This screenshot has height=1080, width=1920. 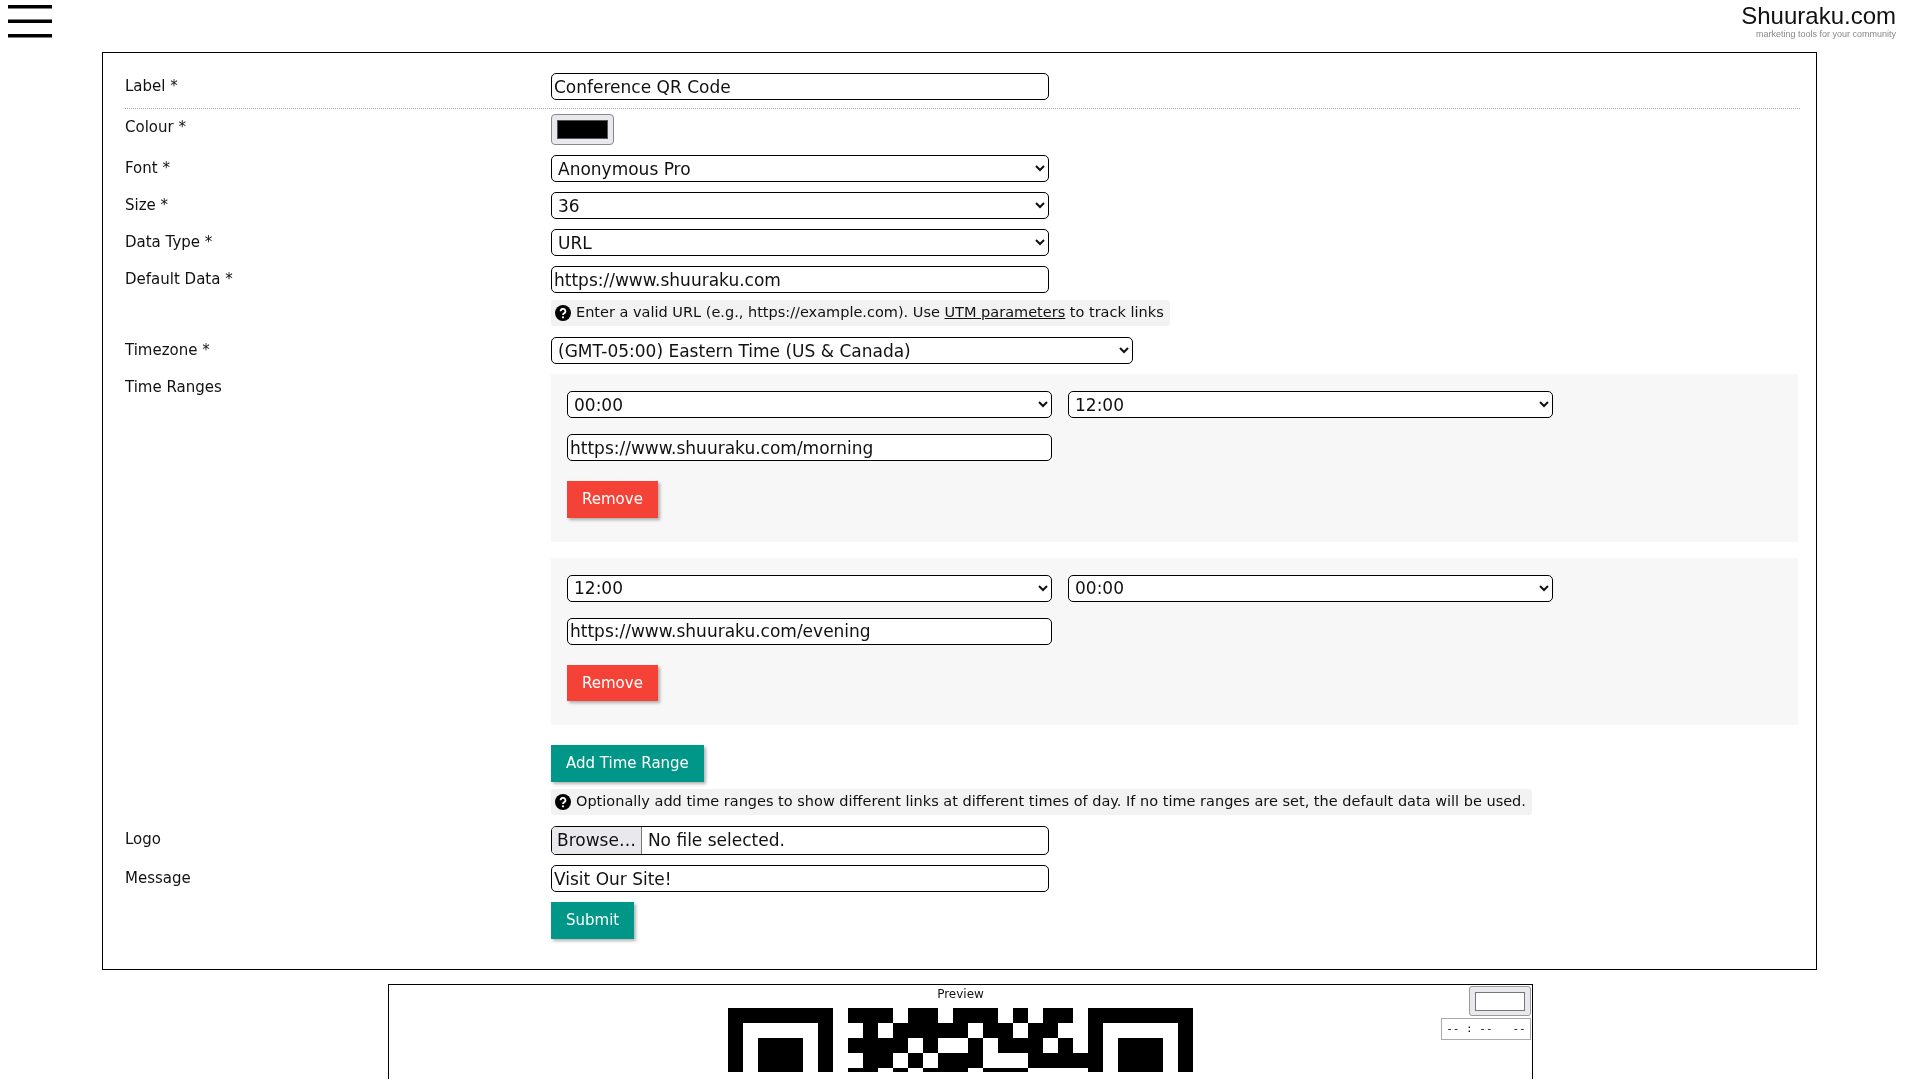 I want to click on dropdown: 36, so click(x=800, y=205).